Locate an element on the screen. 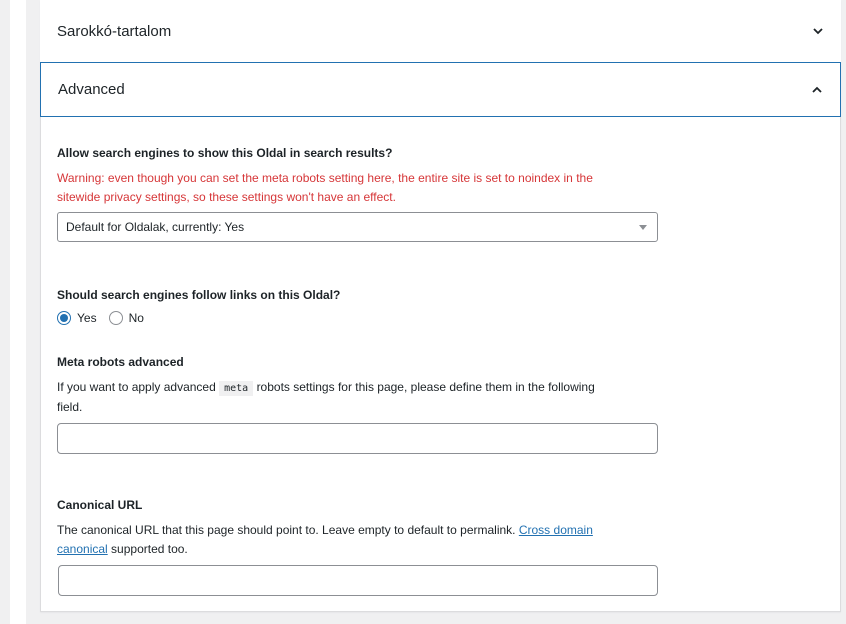 The width and height of the screenshot is (846, 624). canonical-url-label: Canonical URL is located at coordinates (100, 505).